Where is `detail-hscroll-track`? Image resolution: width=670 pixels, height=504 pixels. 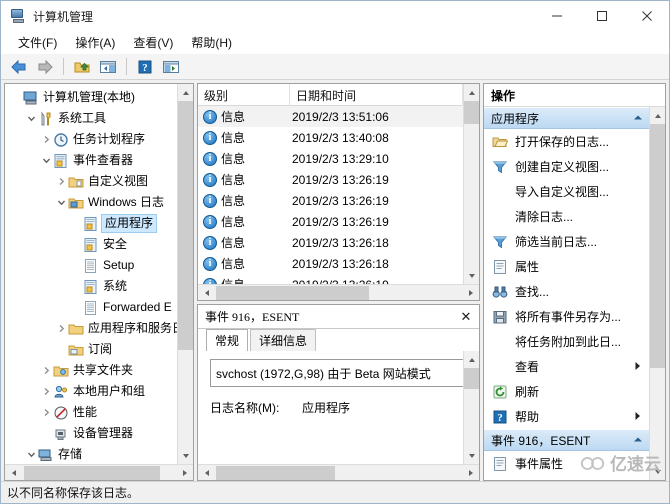
detail-hscroll-track is located at coordinates (338, 473).